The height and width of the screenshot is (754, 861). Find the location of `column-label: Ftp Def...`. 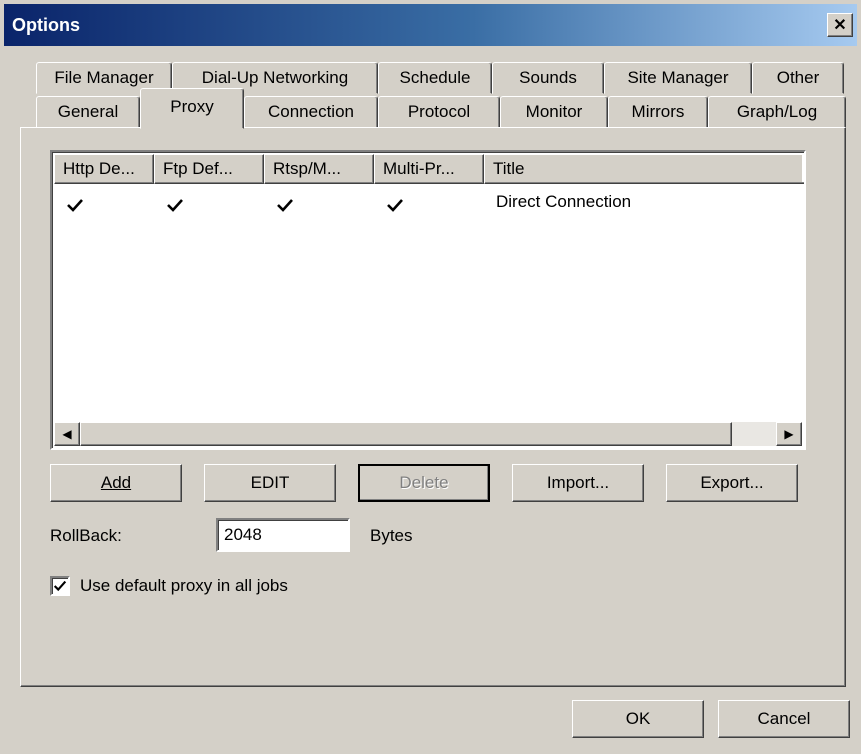

column-label: Ftp Def... is located at coordinates (198, 168).